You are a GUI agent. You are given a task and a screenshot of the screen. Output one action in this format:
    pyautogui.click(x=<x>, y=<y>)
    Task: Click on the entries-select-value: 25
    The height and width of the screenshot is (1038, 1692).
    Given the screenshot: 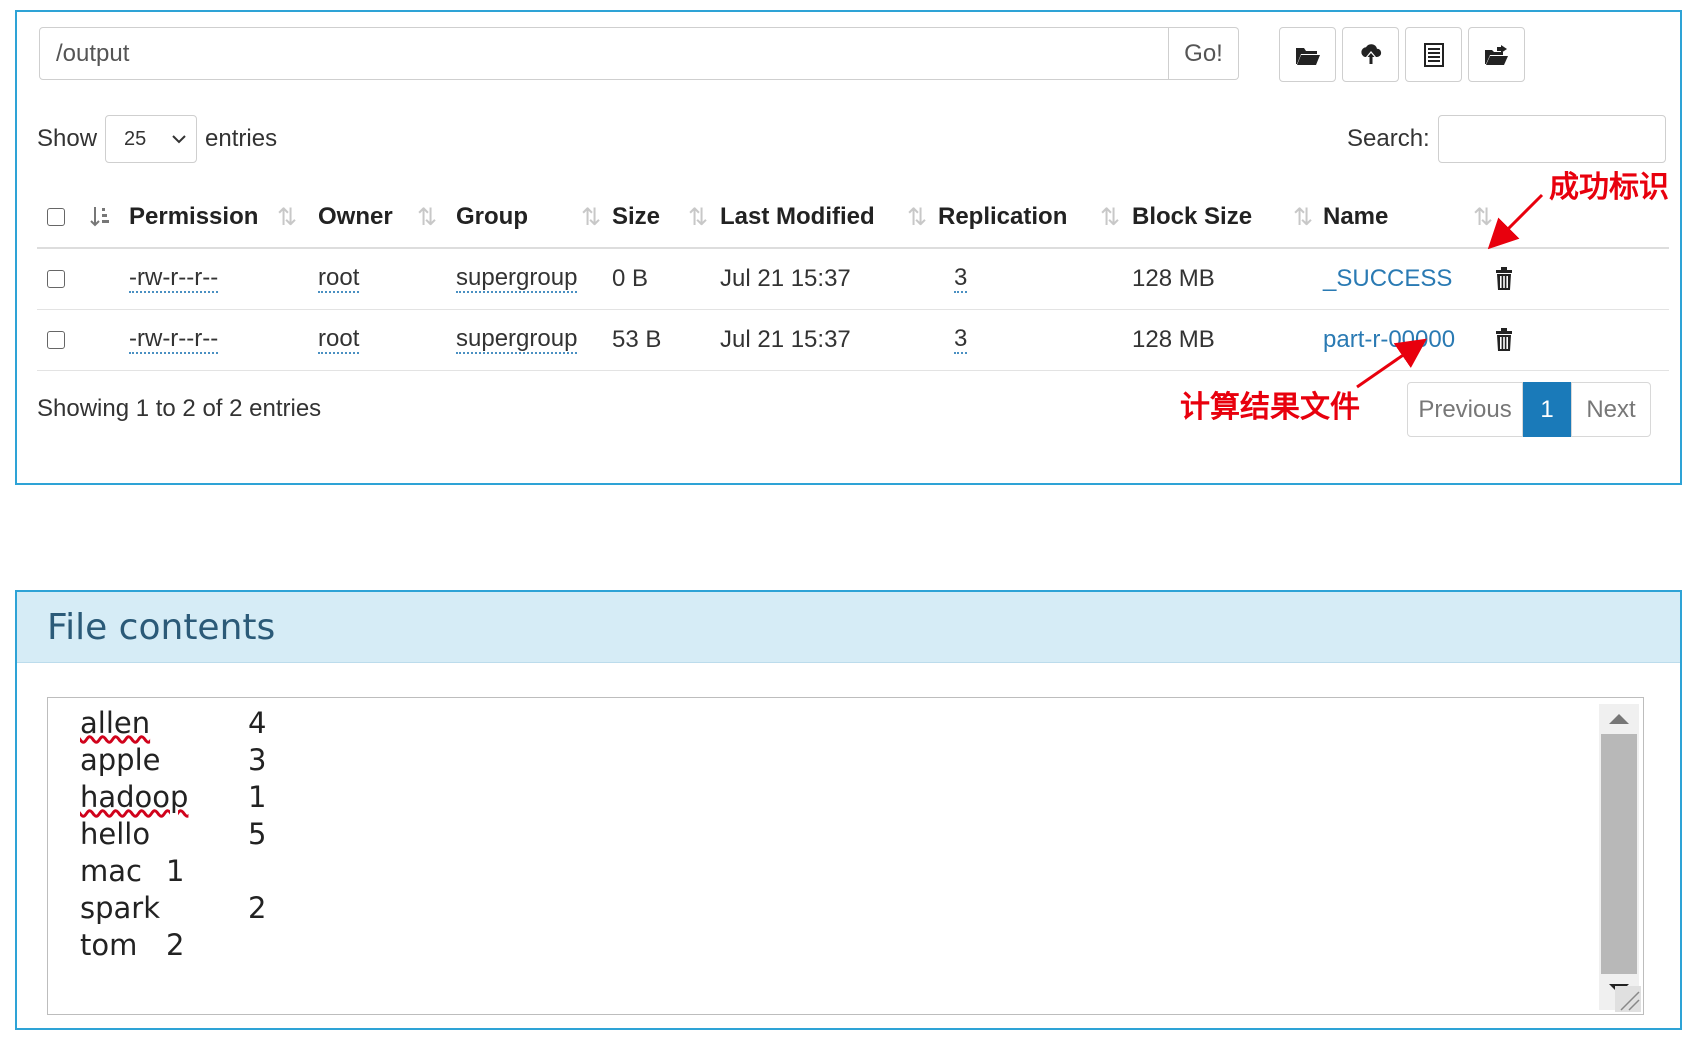 What is the action you would take?
    pyautogui.click(x=135, y=138)
    